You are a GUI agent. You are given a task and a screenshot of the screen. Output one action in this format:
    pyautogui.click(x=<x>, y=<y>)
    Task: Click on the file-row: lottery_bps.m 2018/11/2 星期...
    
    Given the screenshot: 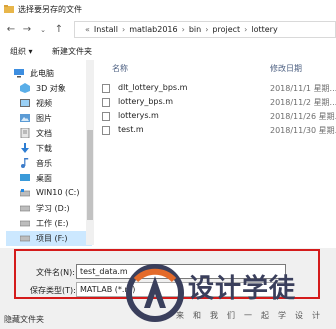 What is the action you would take?
    pyautogui.click(x=216, y=102)
    